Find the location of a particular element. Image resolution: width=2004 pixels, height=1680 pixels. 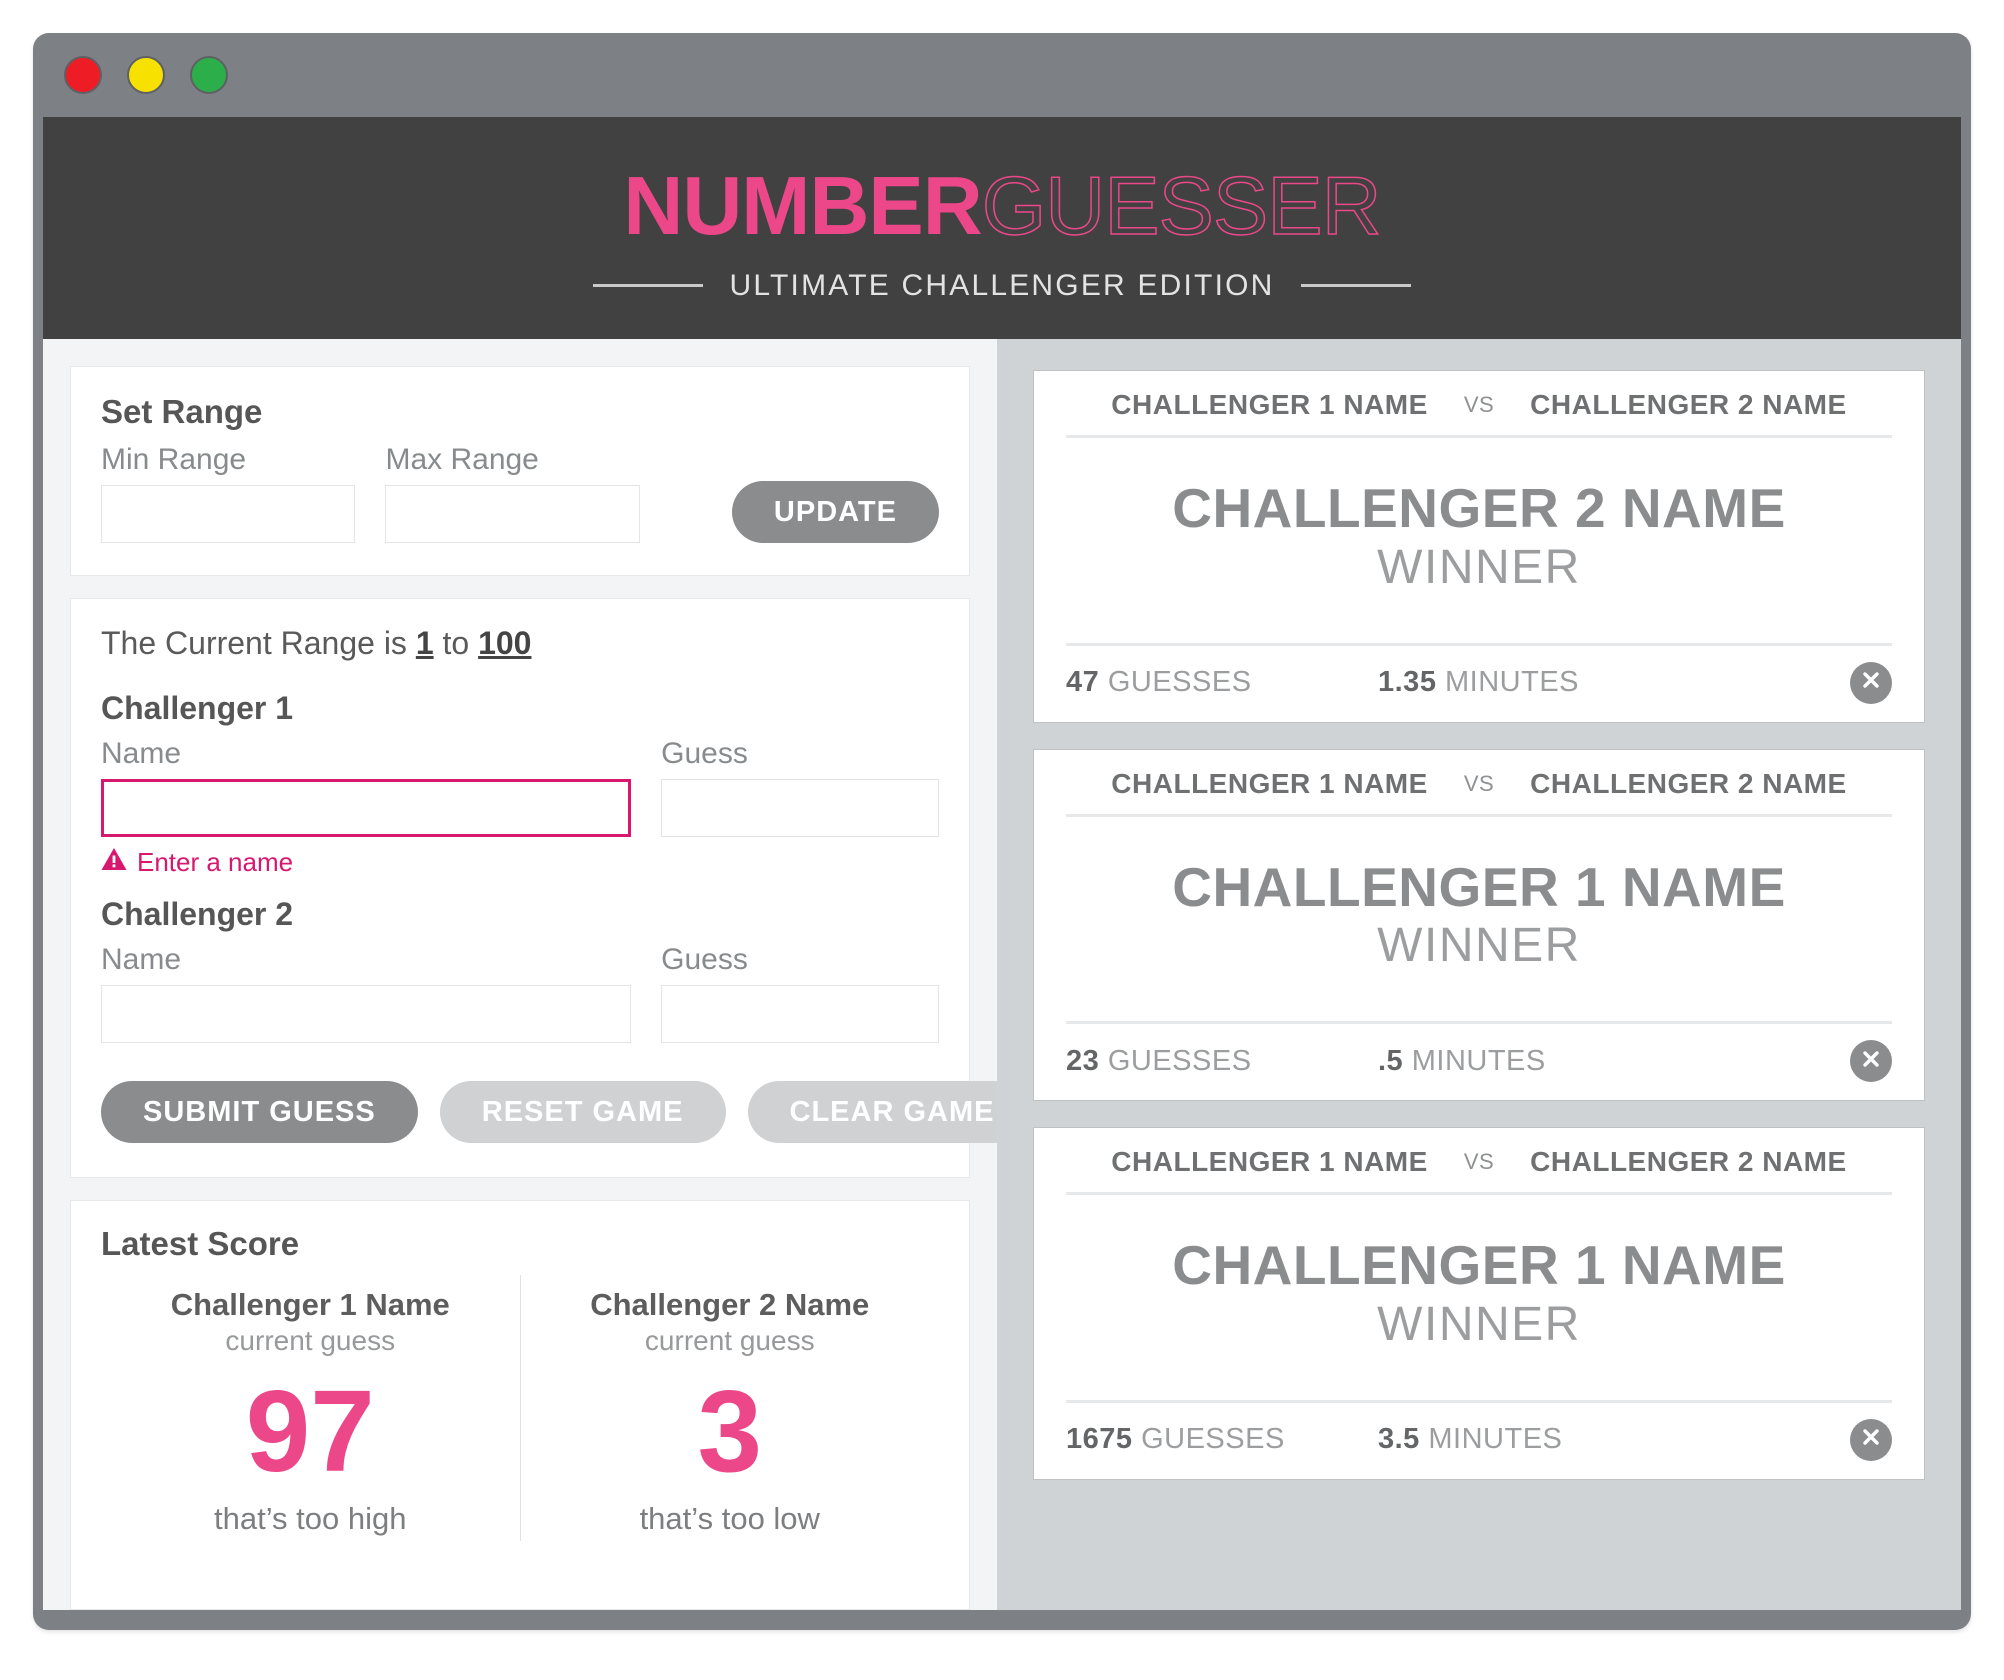

challenger-2-guess-input is located at coordinates (800, 1014).